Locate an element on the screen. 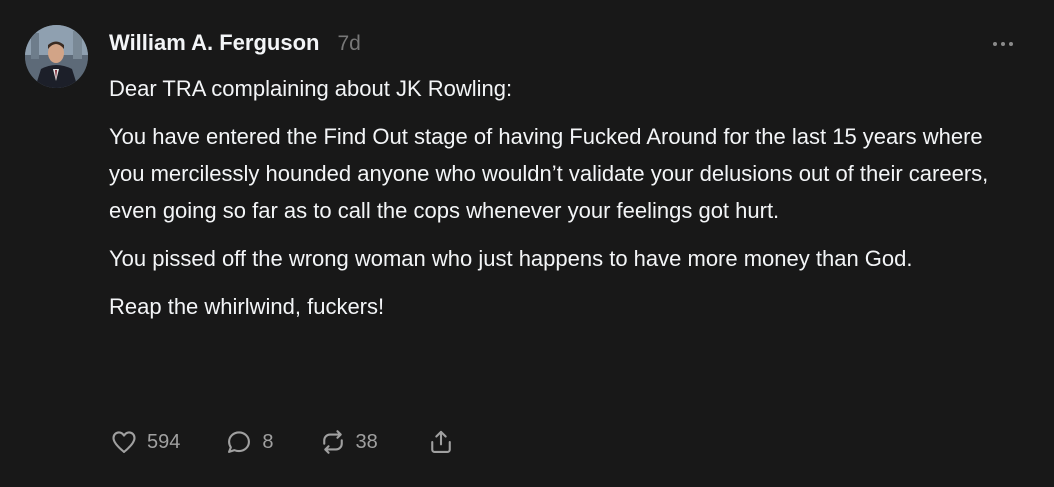 The width and height of the screenshot is (1054, 487). post-actions: 594 8 38 is located at coordinates (282, 442).